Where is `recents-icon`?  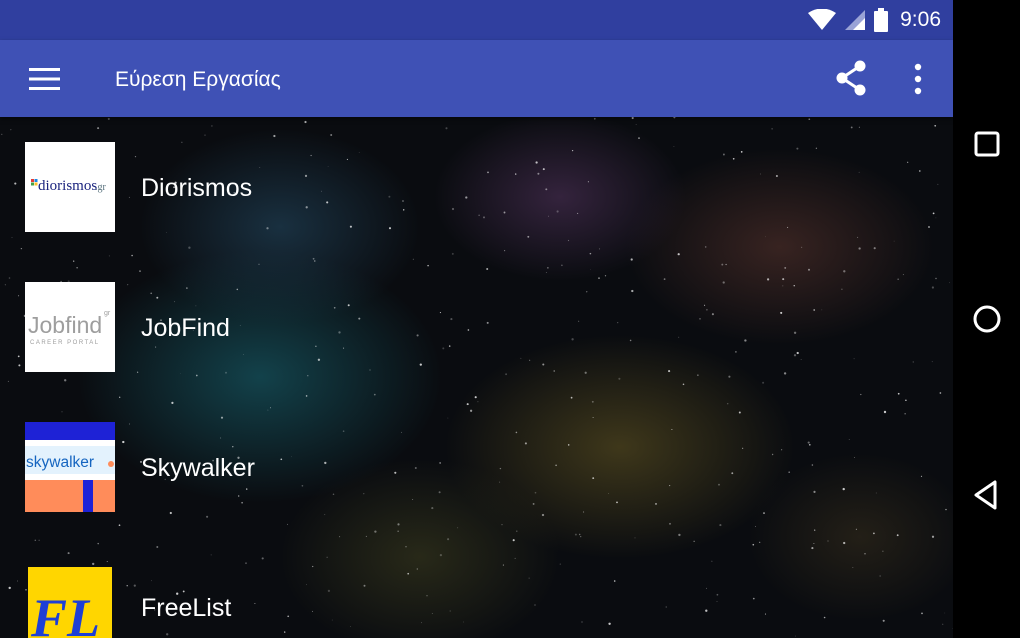
recents-icon is located at coordinates (987, 144).